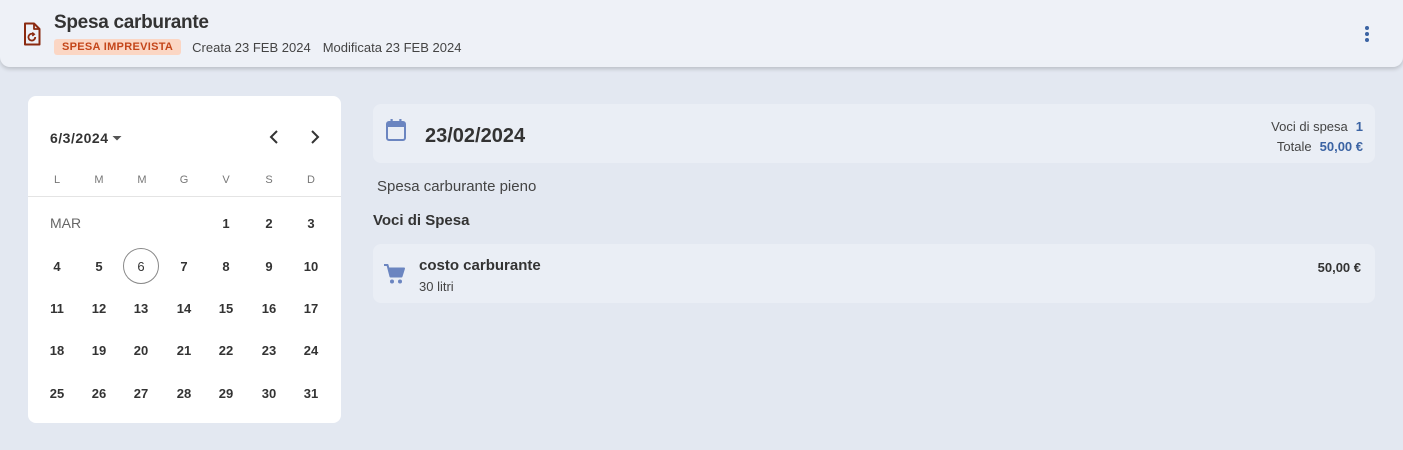 Image resolution: width=1403 pixels, height=450 pixels. Describe the element at coordinates (1367, 34) in the screenshot. I see `more-vert-icon` at that location.